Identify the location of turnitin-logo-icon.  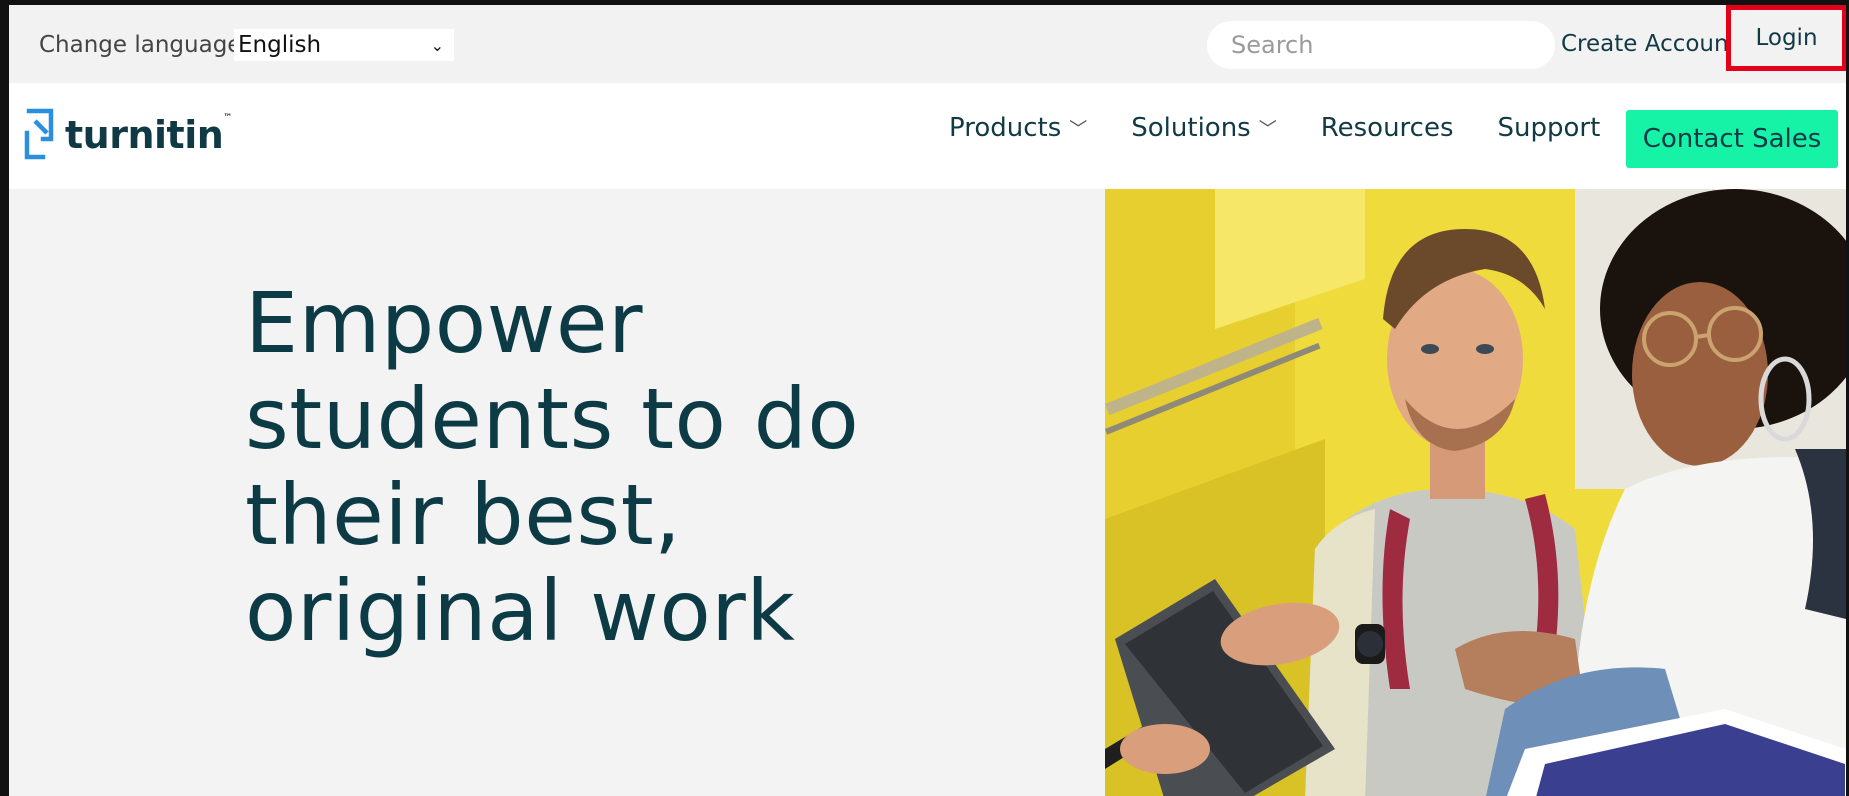
(39, 134).